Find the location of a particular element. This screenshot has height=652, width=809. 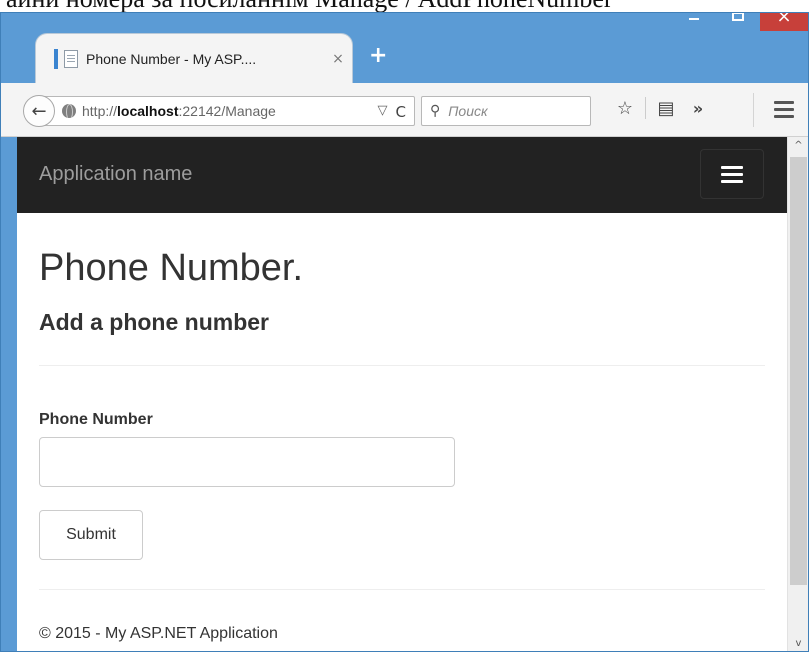

hamburger-menu-icon is located at coordinates (784, 111).